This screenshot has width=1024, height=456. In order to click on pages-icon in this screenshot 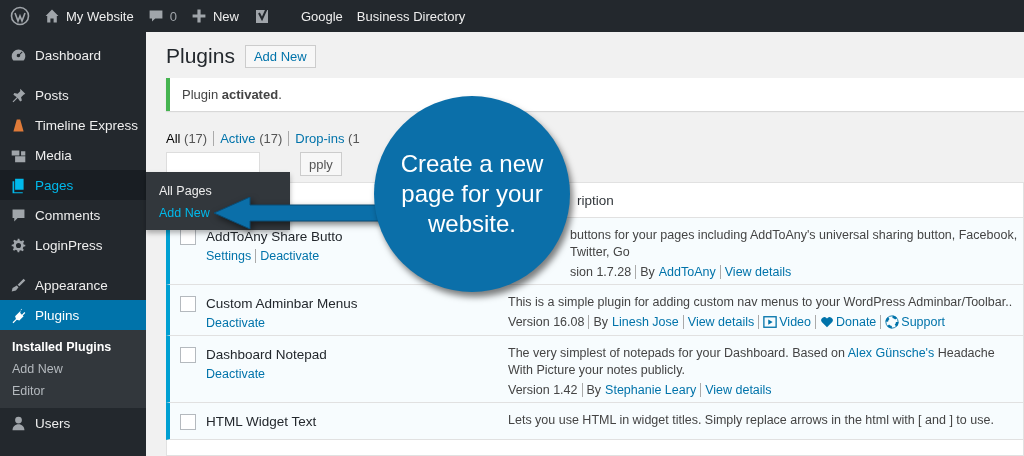, I will do `click(18, 185)`.